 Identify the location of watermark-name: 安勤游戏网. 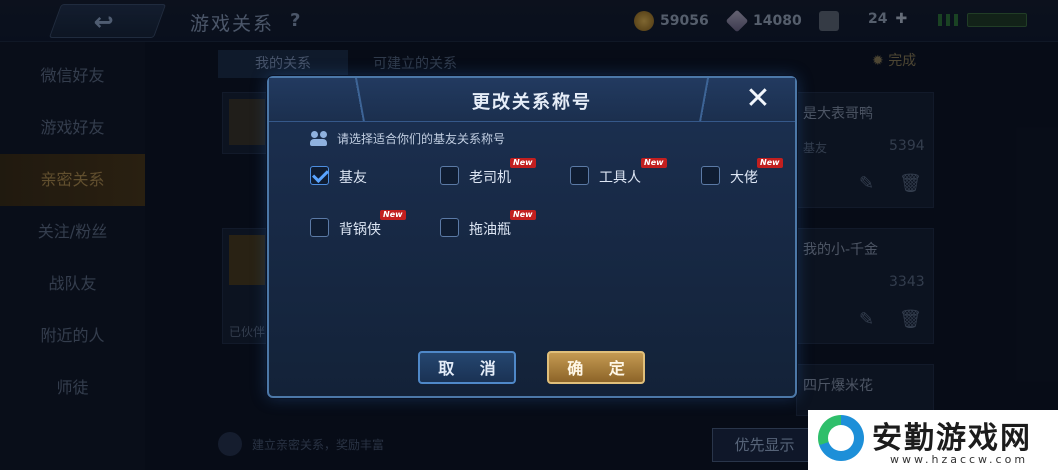
(952, 438).